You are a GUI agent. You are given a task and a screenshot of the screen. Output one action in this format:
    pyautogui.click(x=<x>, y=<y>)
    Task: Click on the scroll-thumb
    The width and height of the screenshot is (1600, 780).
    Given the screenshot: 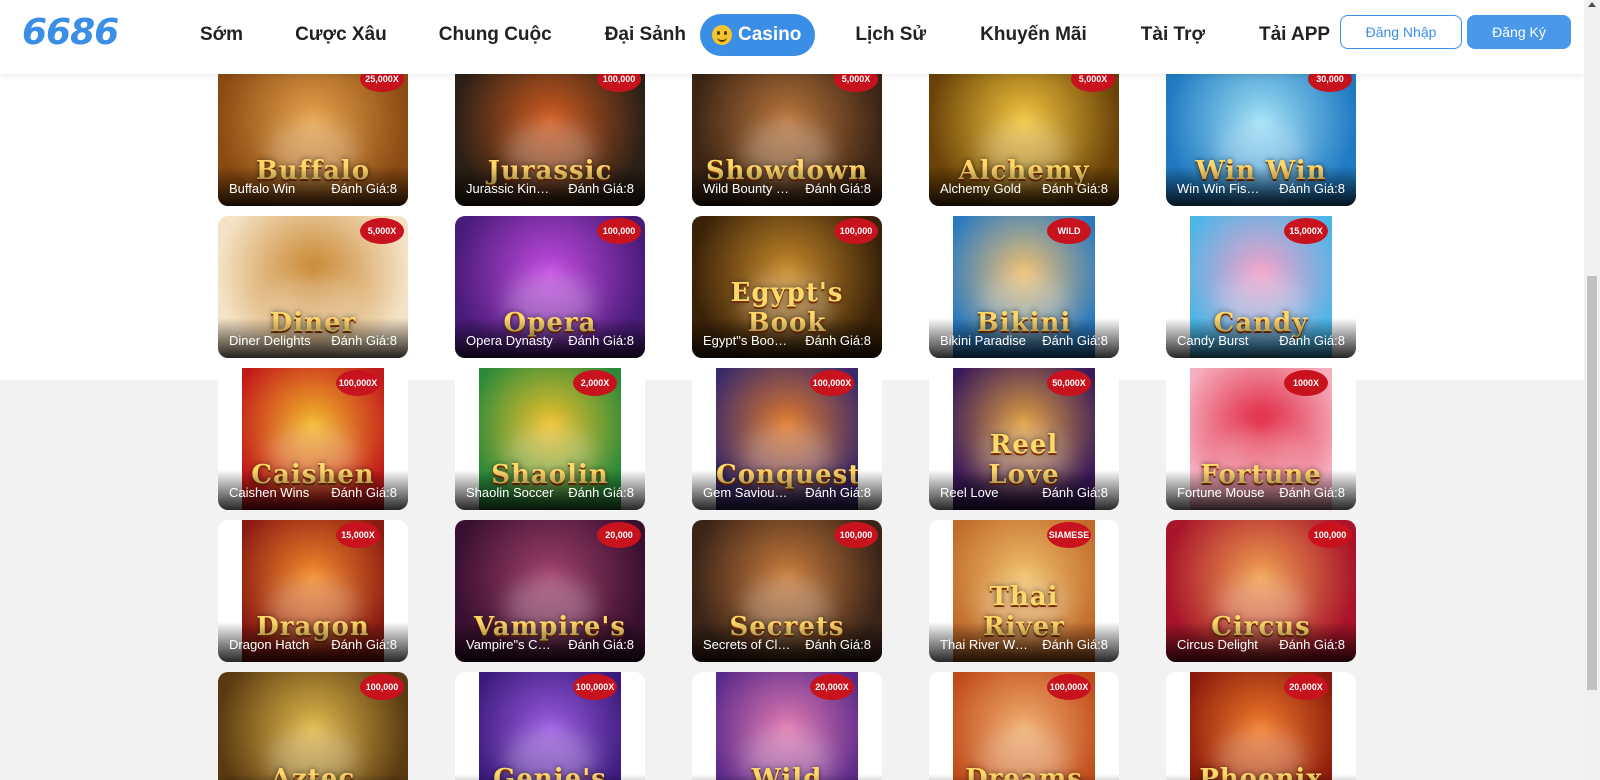 What is the action you would take?
    pyautogui.click(x=1592, y=483)
    